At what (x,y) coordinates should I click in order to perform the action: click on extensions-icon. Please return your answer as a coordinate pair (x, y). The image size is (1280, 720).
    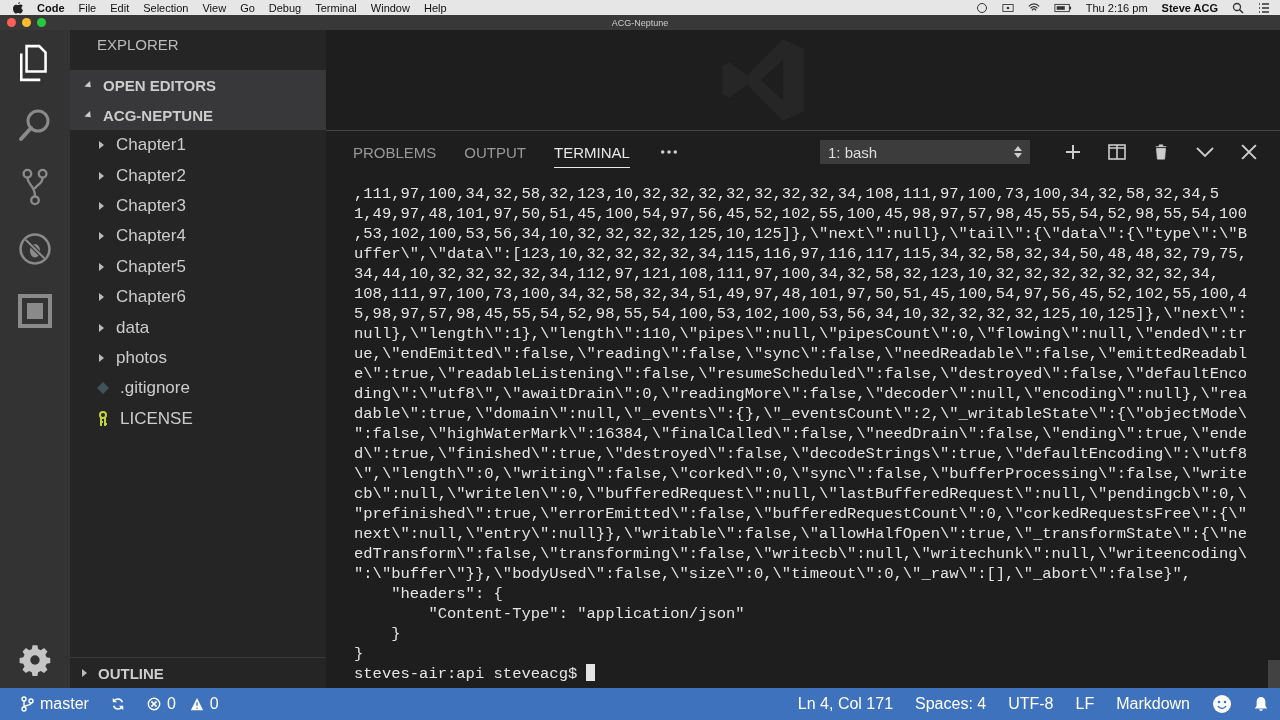
    Looking at the image, I should click on (35, 311).